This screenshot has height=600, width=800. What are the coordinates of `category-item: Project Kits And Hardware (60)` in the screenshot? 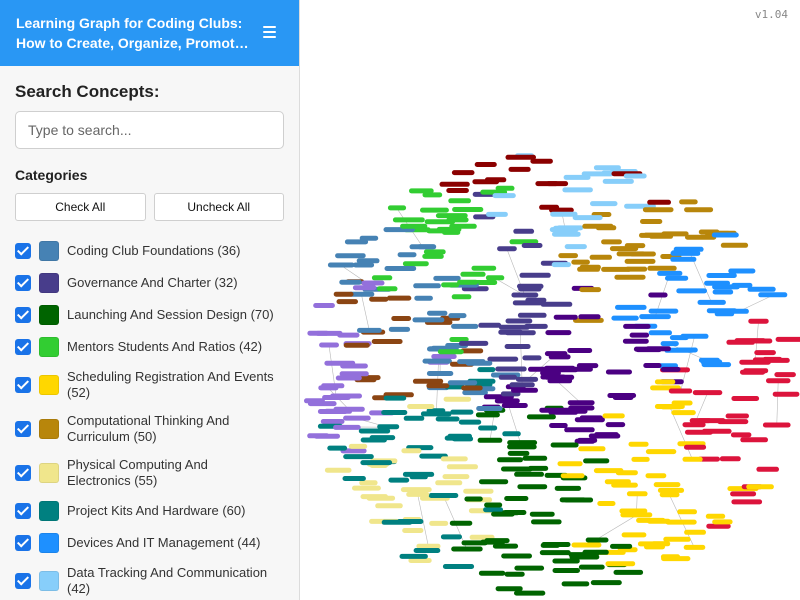 It's located at (149, 511).